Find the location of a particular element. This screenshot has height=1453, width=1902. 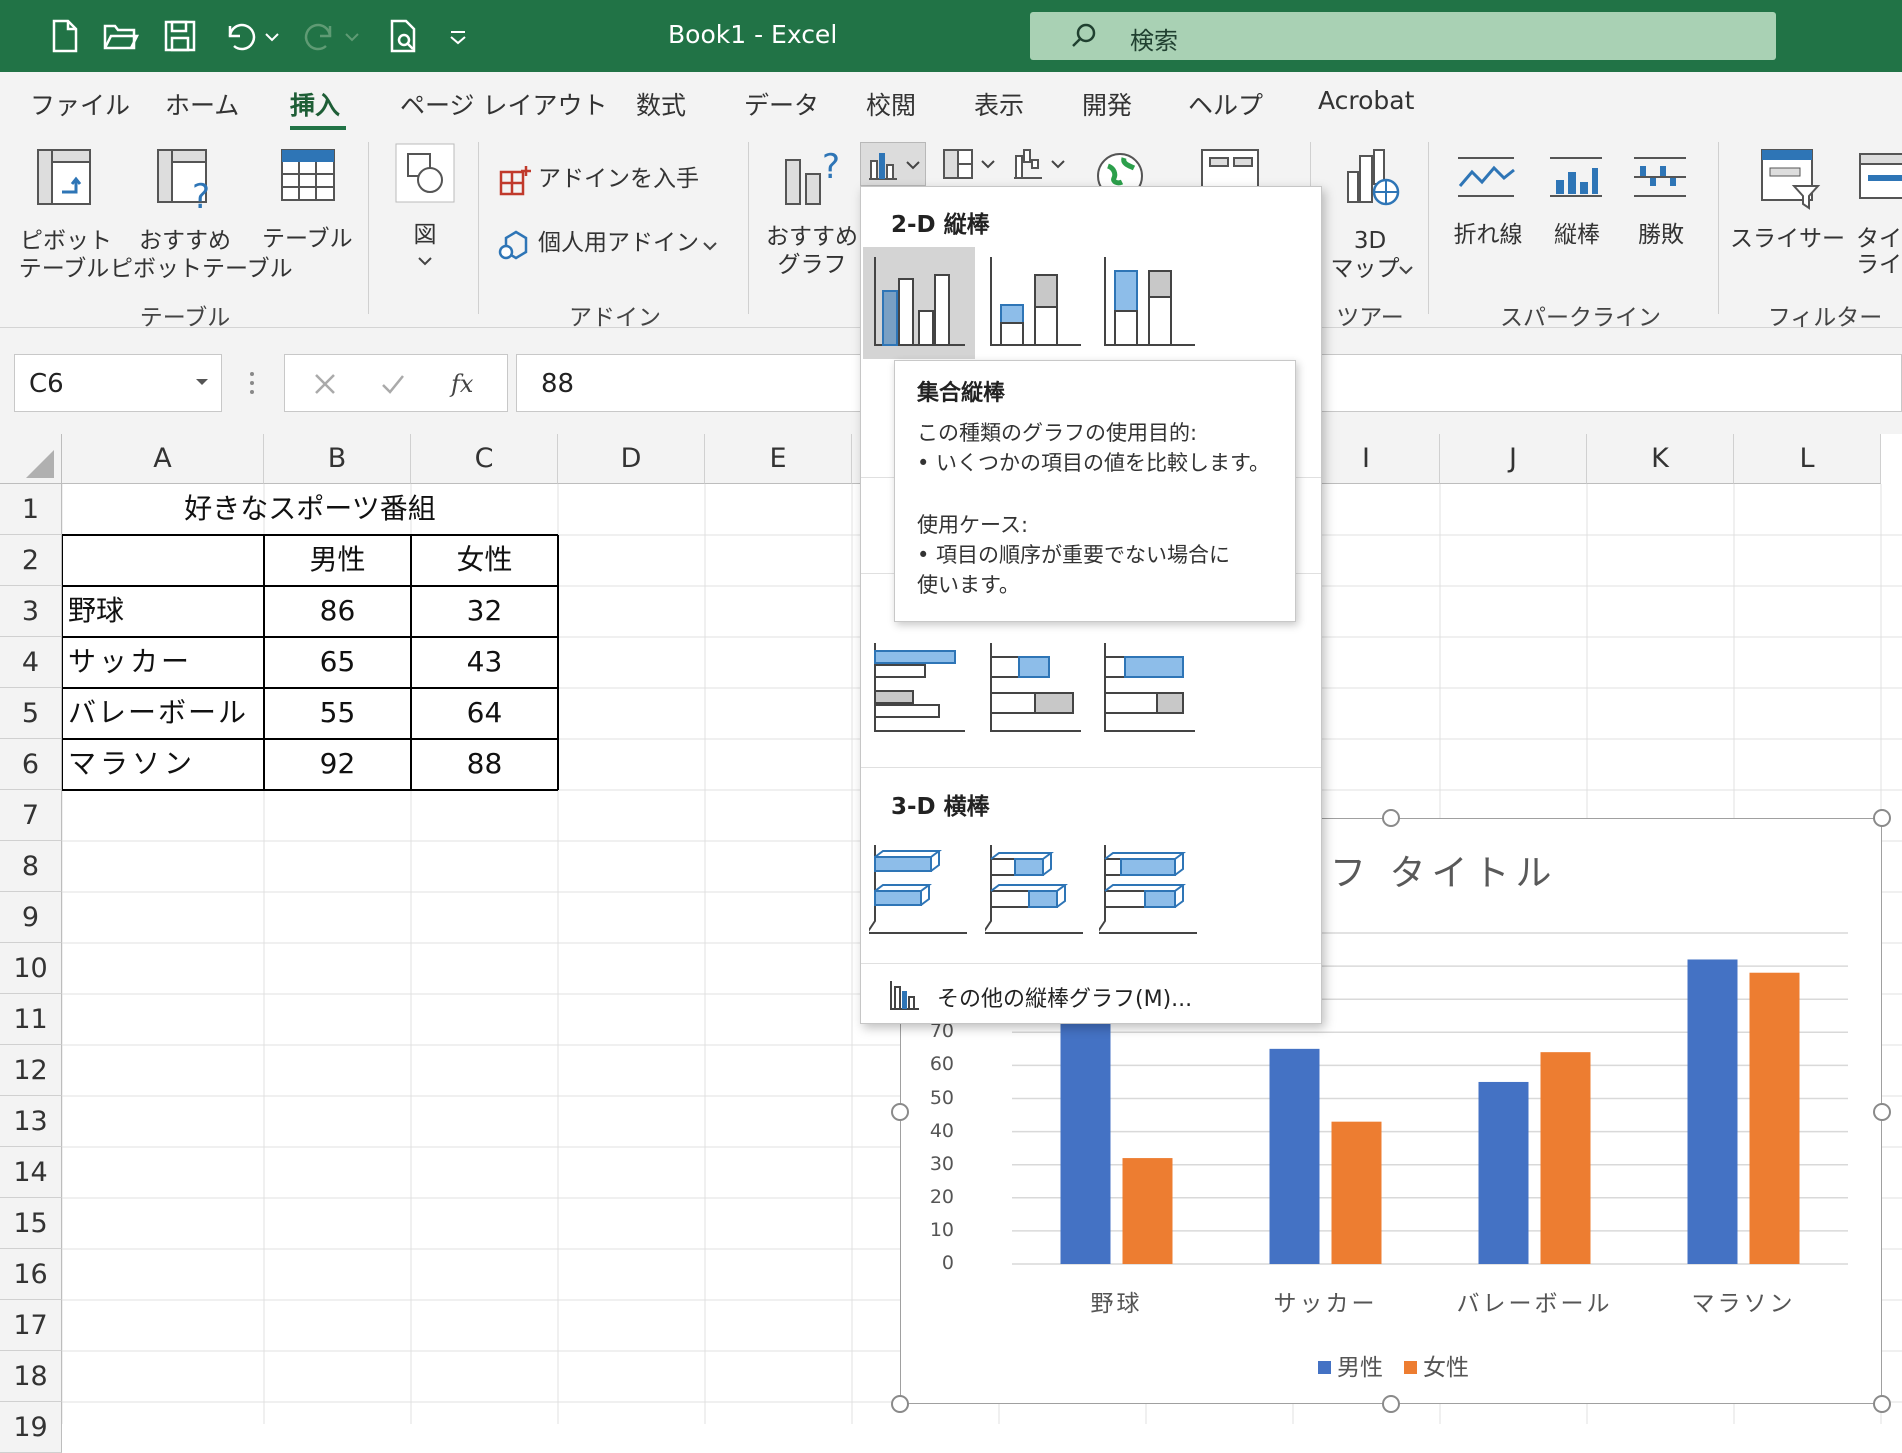

x-category-label: 野球 is located at coordinates (1116, 1304).